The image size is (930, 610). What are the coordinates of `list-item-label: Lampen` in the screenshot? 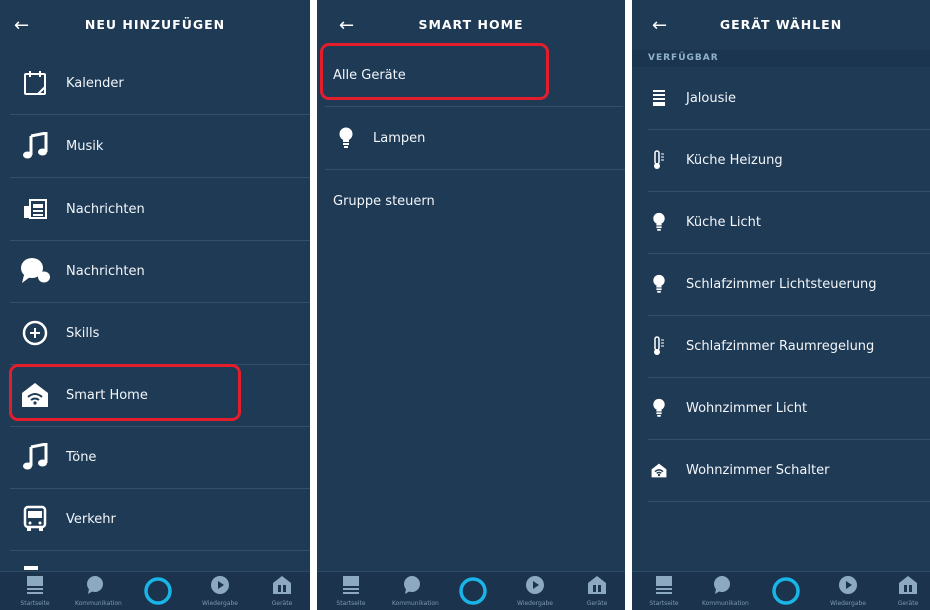 It's located at (399, 138).